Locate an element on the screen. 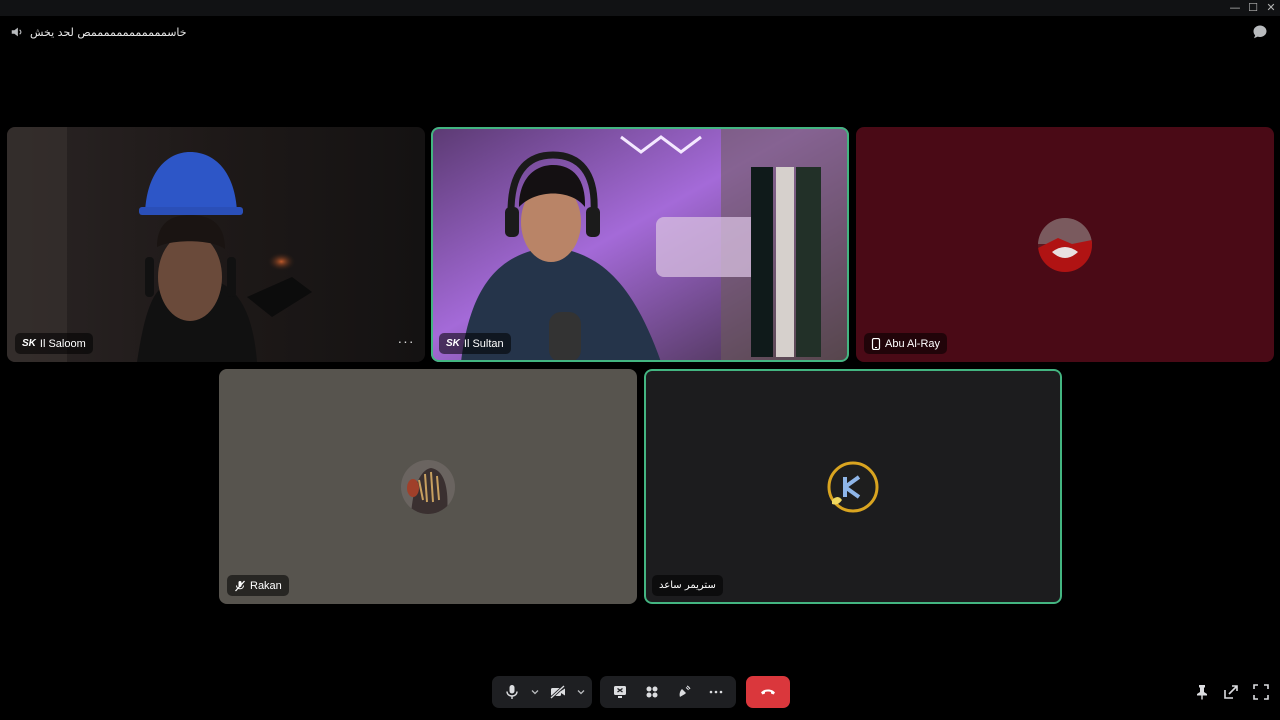 Image resolution: width=1280 pixels, height=720 pixels. pin-button is located at coordinates (1202, 692).